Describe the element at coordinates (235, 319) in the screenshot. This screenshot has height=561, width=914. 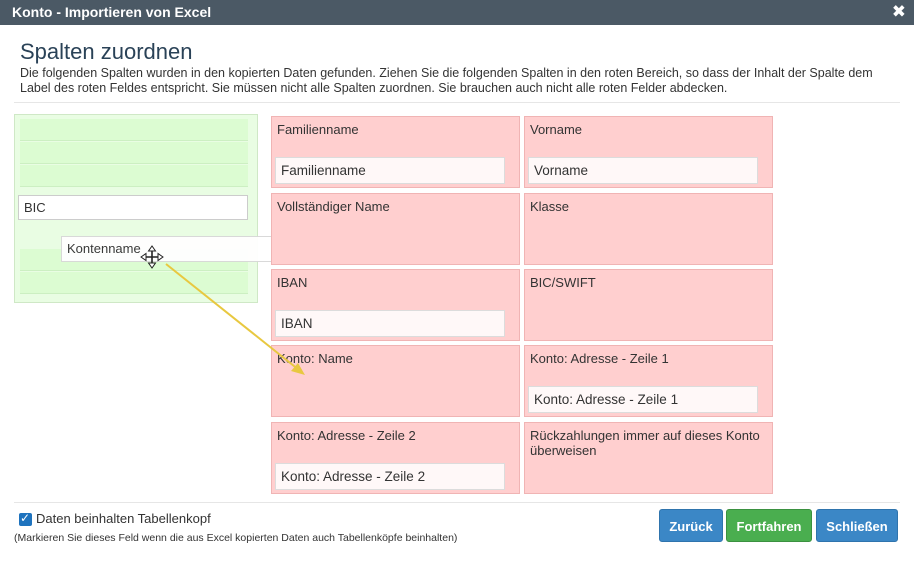
I see `drag-arrow-icon` at that location.